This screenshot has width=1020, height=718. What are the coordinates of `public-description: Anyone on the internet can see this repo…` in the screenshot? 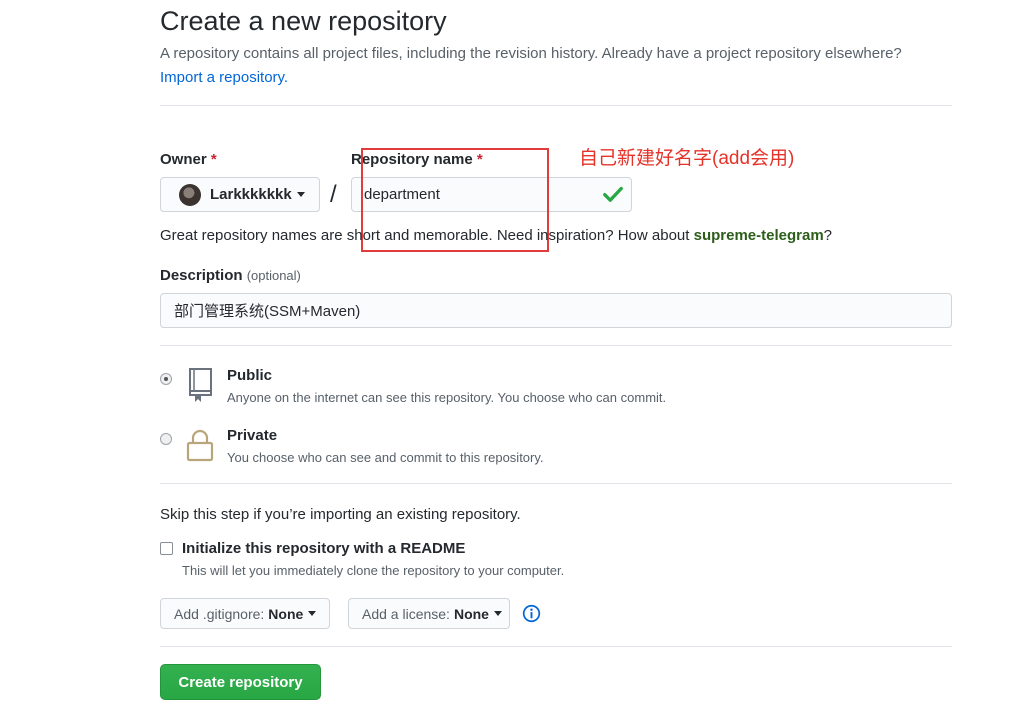 It's located at (447, 397).